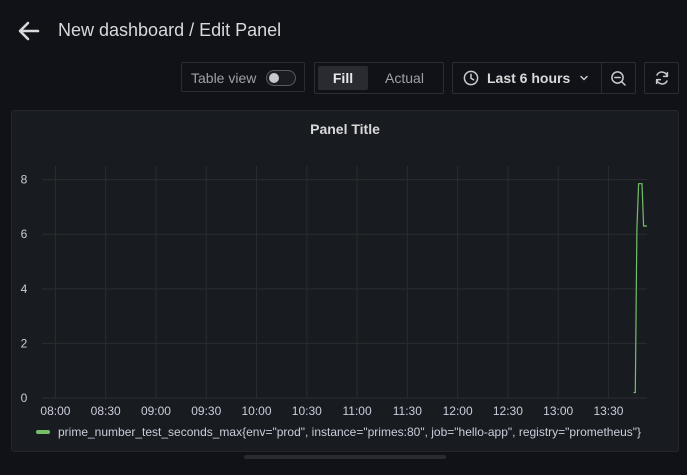 The image size is (687, 475). I want to click on y-tick-label: 4, so click(24, 289).